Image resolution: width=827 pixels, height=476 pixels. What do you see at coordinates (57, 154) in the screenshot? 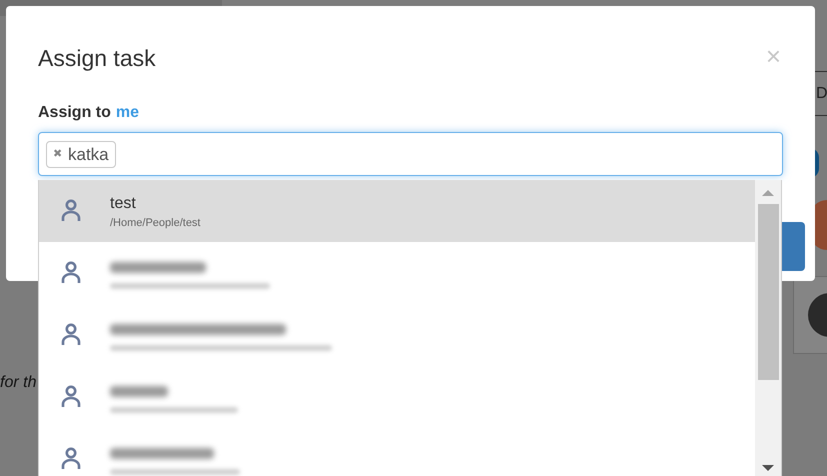
I see `remove-chip-button: ✖` at bounding box center [57, 154].